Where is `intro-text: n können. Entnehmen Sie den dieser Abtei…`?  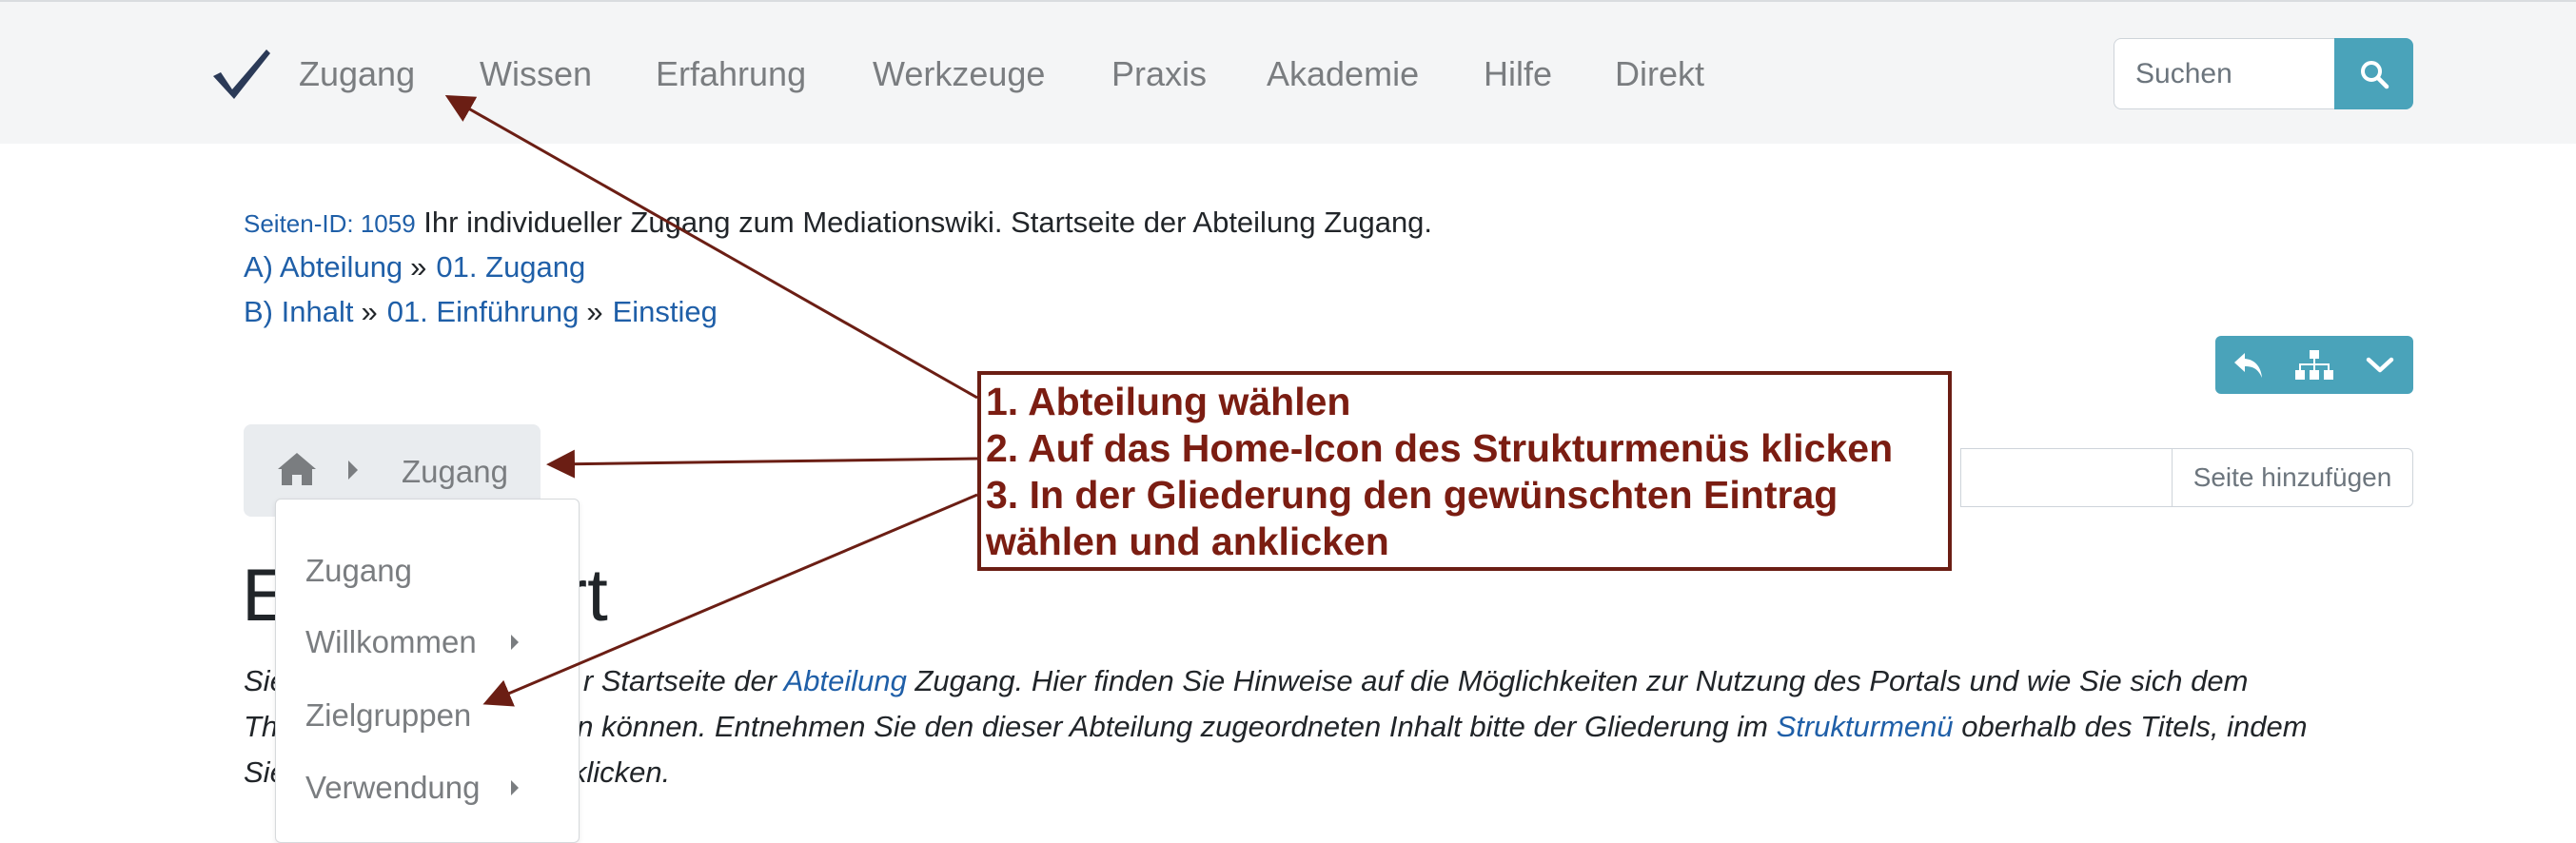 intro-text: n können. Entnehmen Sie den dieser Abtei… is located at coordinates (1172, 726).